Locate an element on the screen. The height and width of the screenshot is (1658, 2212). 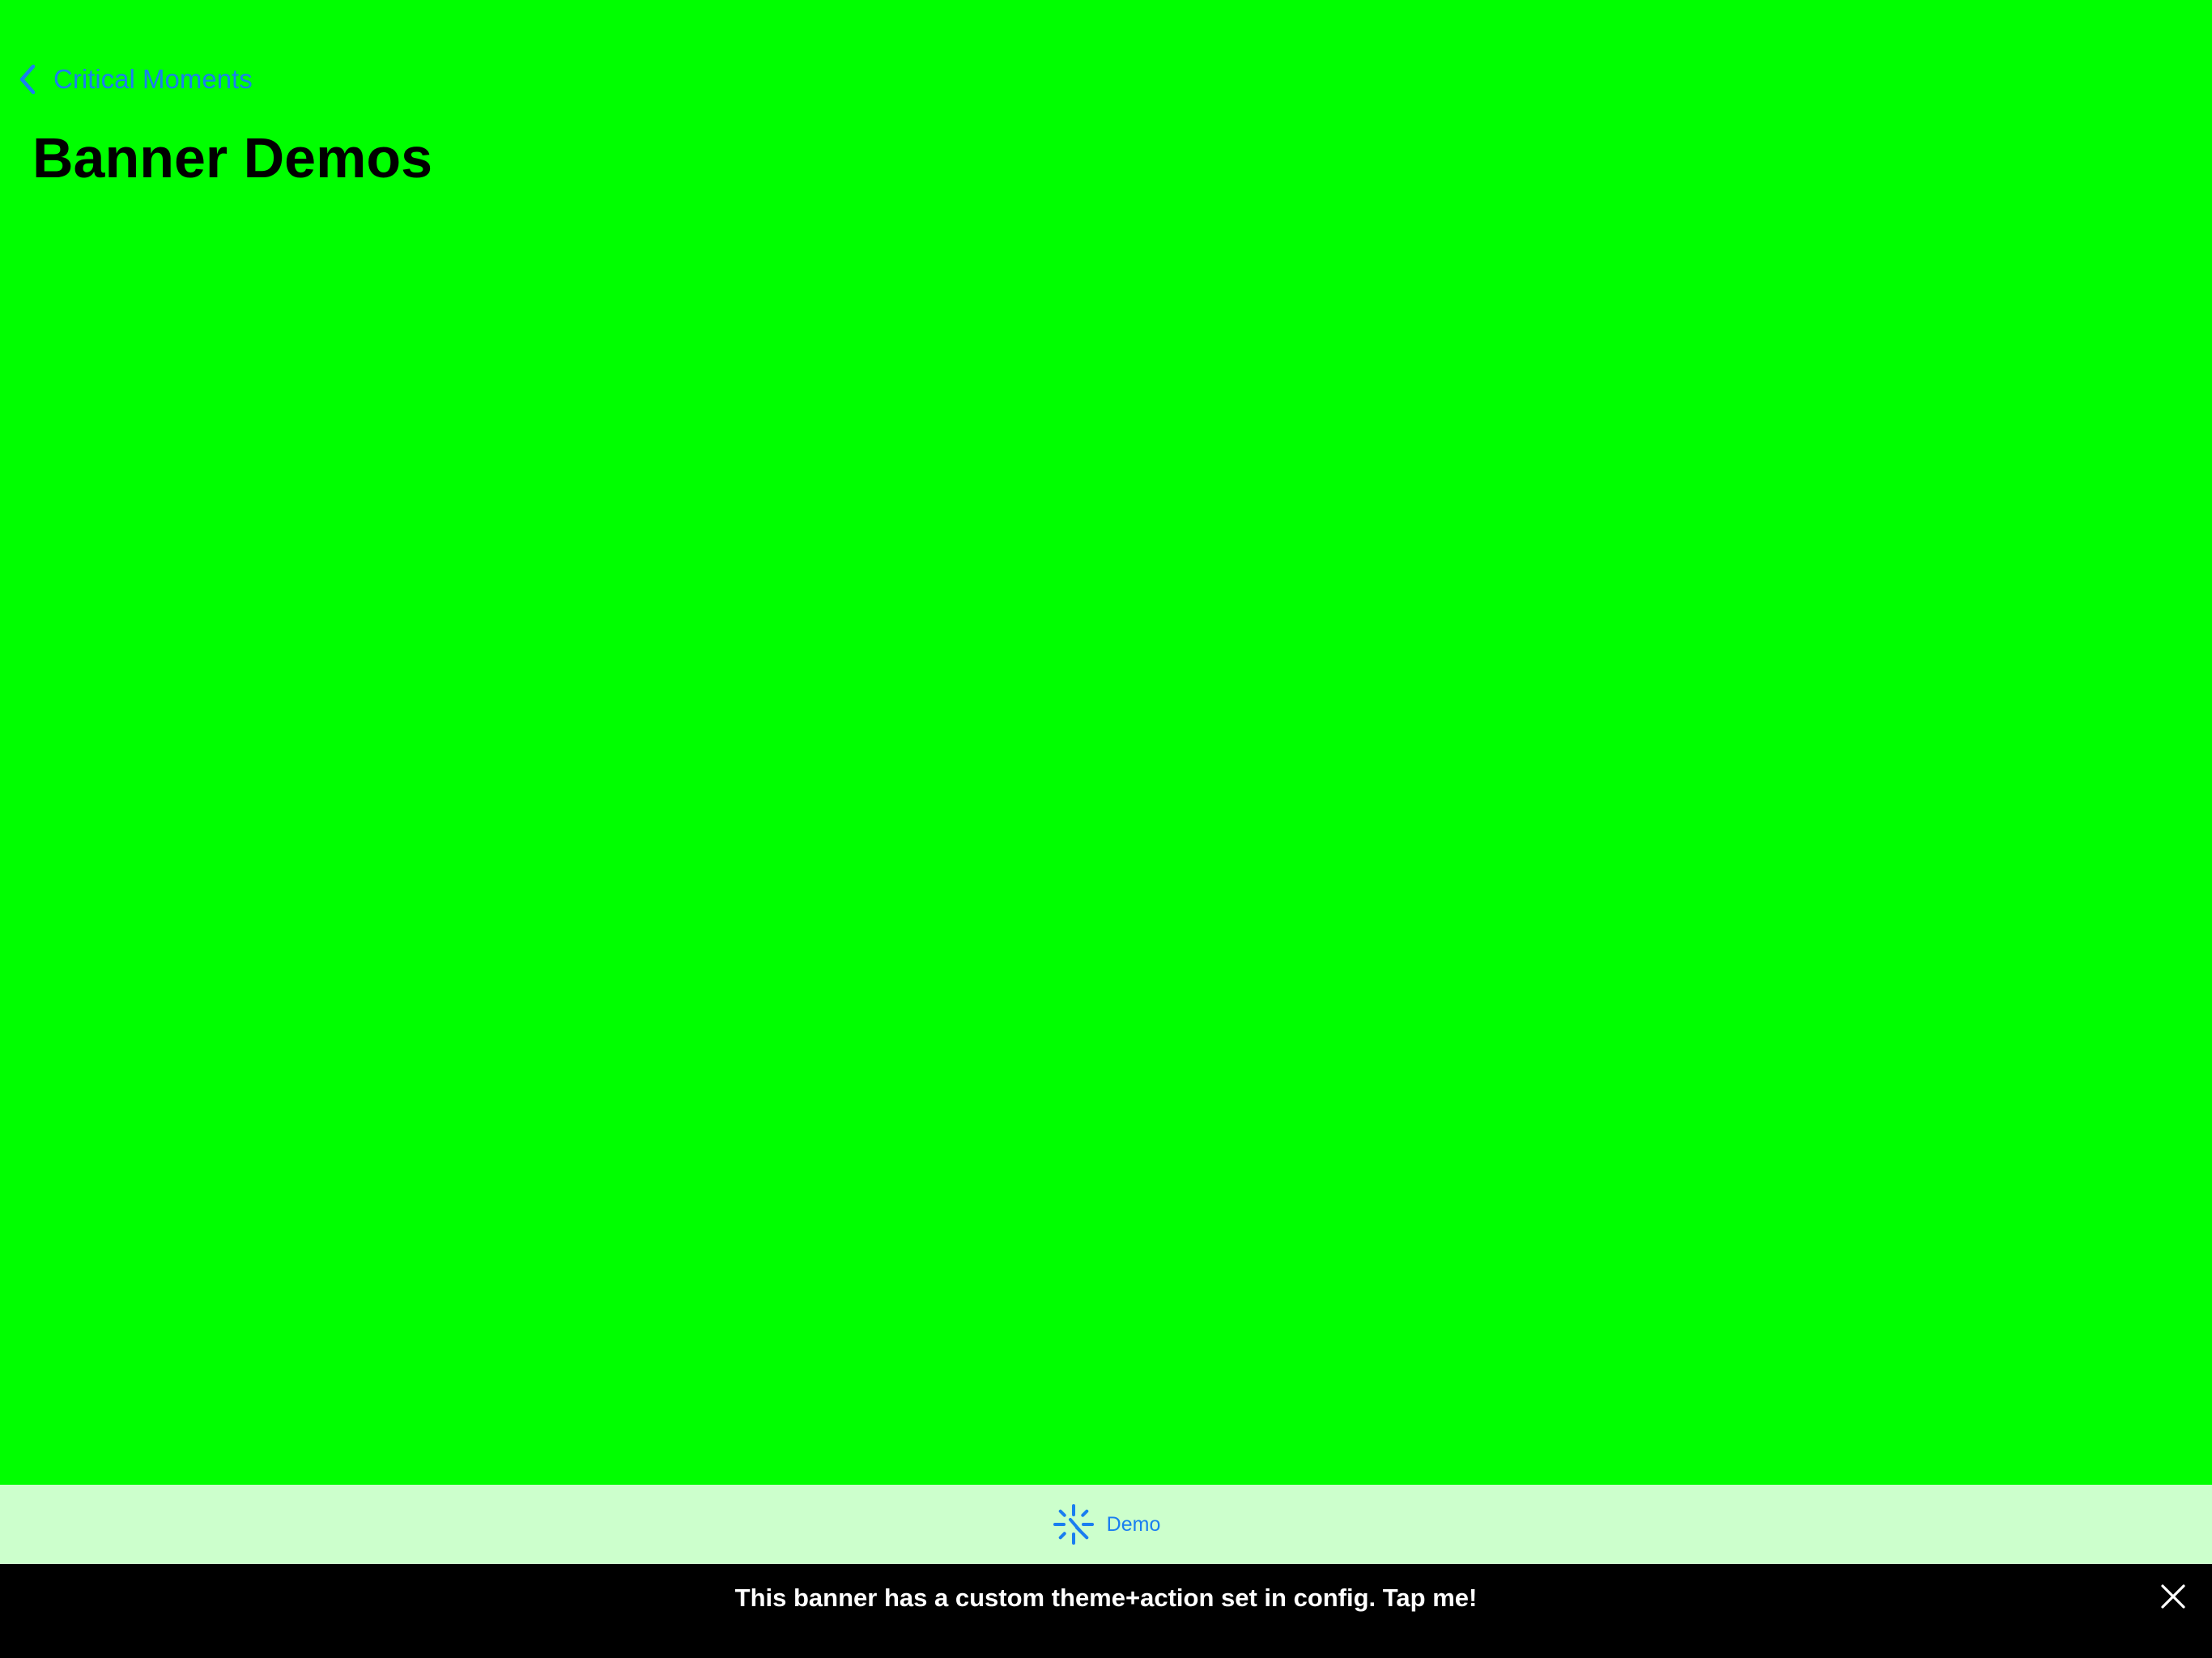
tab-demo-label: Demo is located at coordinates (1134, 1524).